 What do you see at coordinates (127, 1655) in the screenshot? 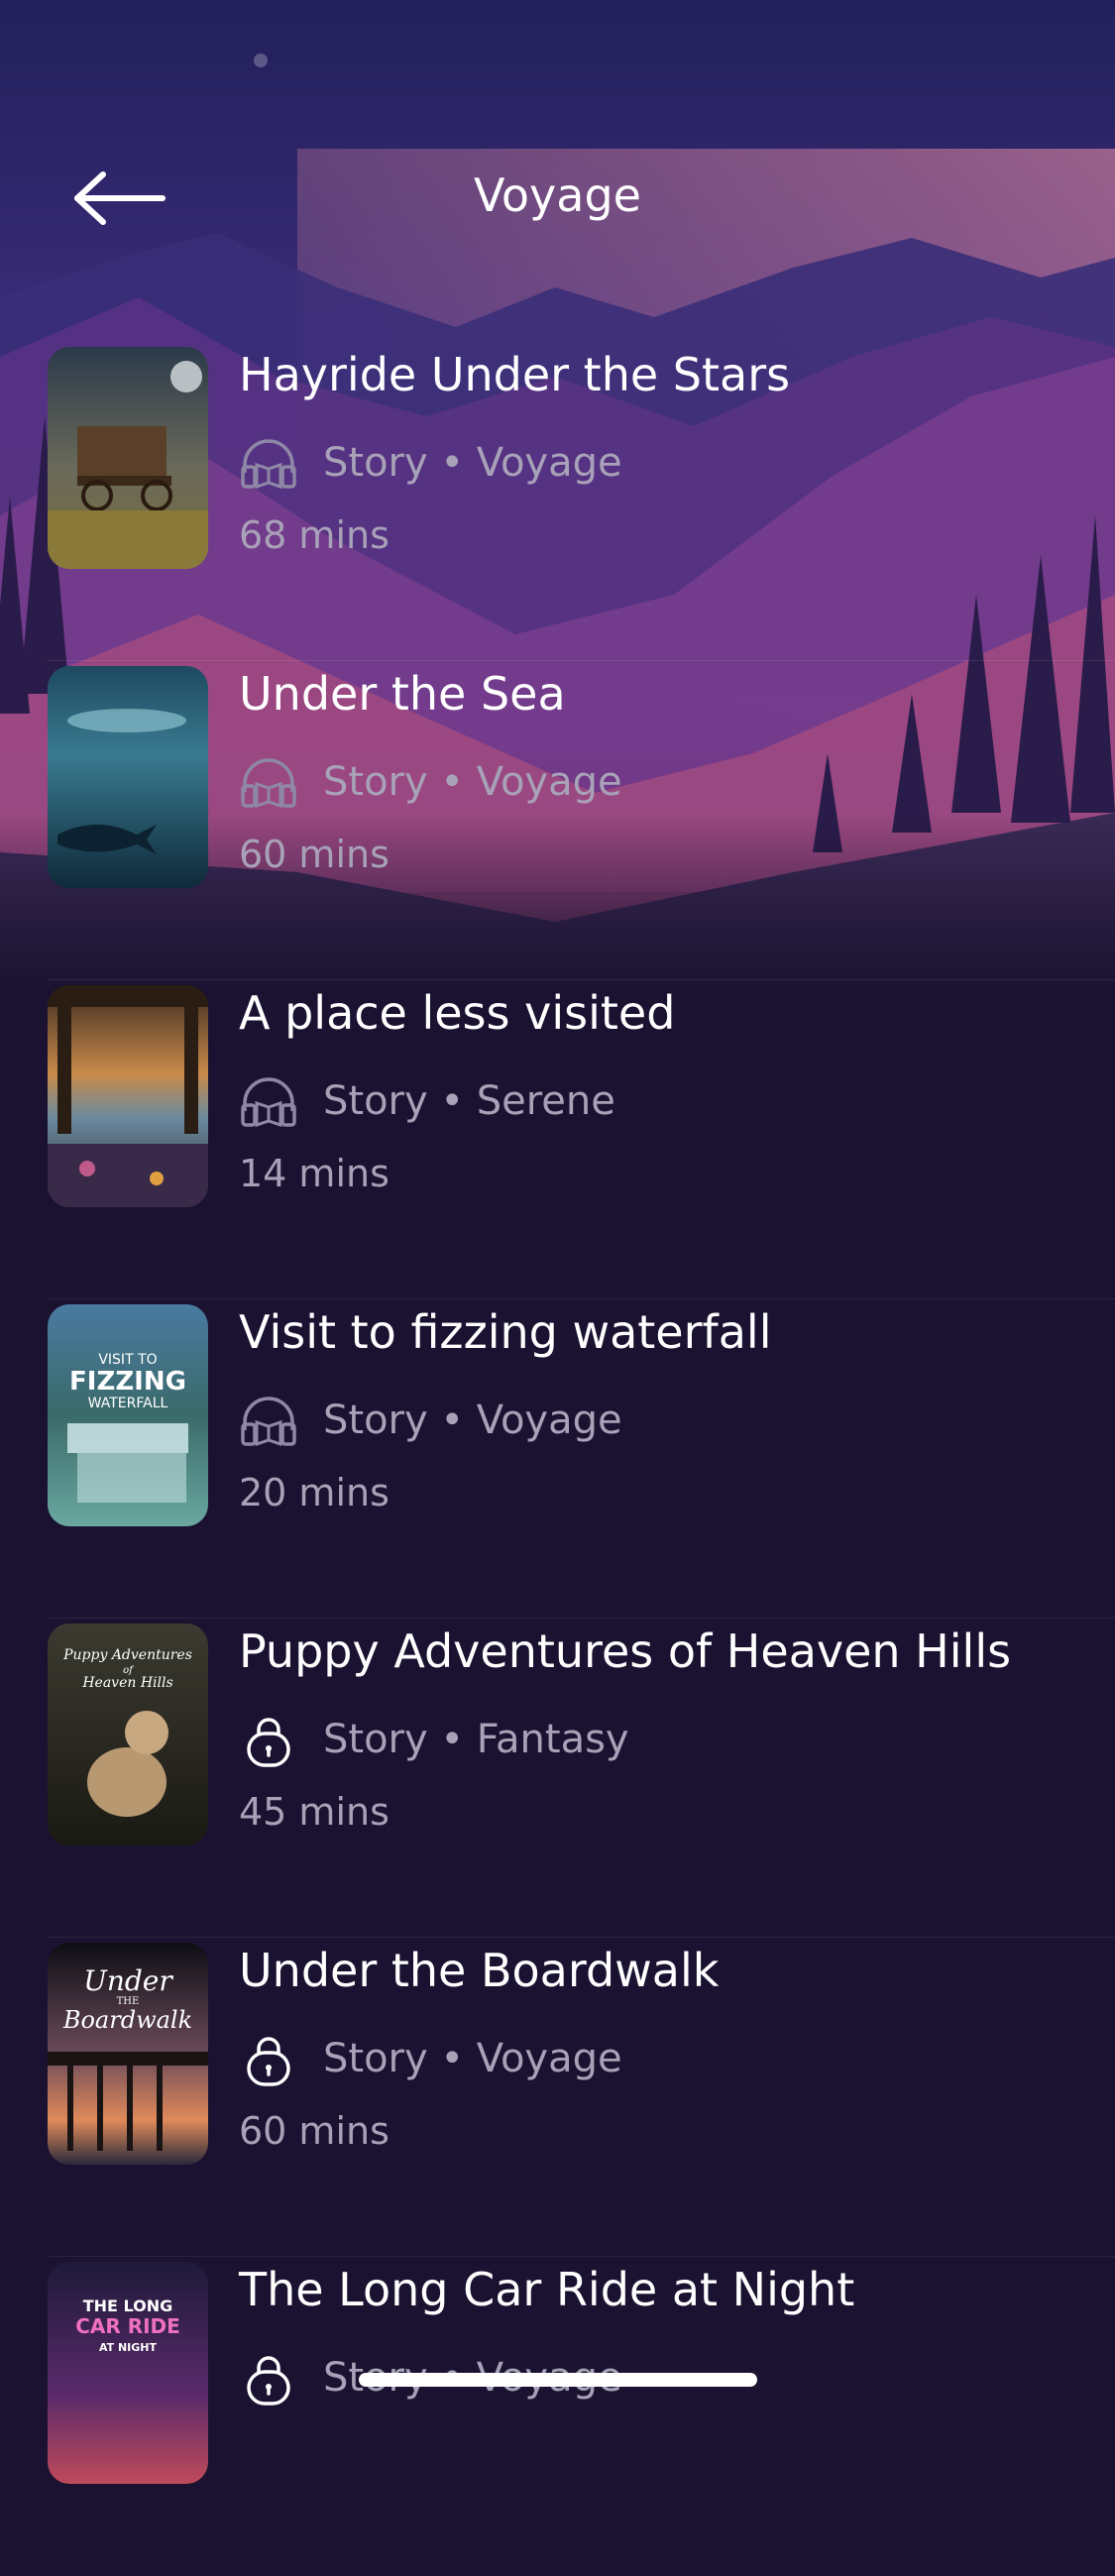
I see `cover-text: Puppy Adventures` at bounding box center [127, 1655].